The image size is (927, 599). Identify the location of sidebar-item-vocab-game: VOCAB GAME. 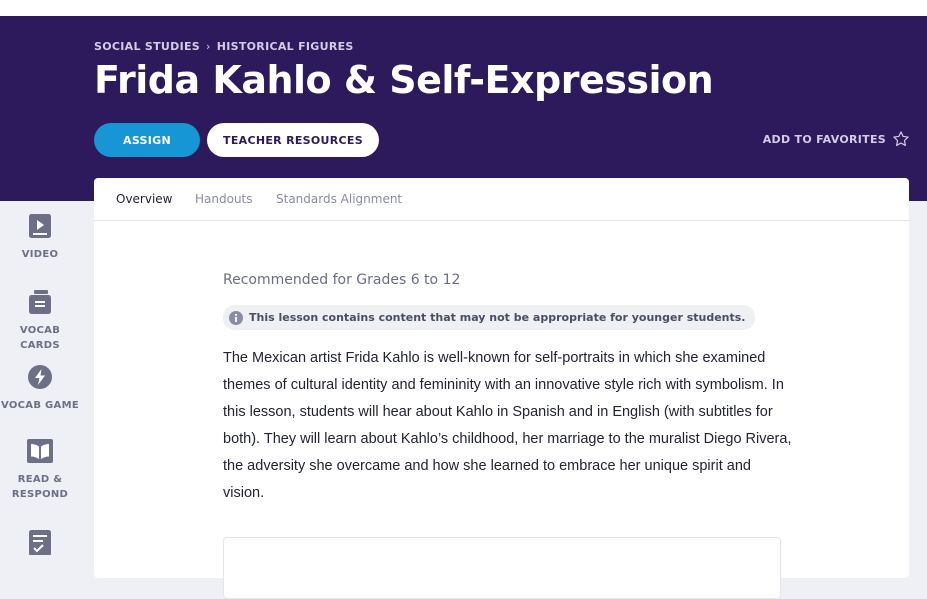
(40, 388).